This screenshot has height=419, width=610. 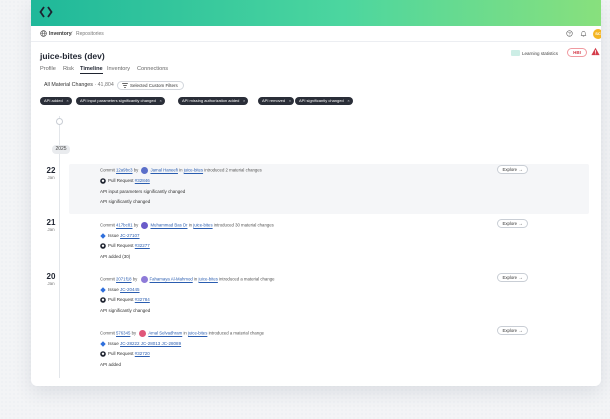 I want to click on tab-risk: Risk, so click(x=68, y=69).